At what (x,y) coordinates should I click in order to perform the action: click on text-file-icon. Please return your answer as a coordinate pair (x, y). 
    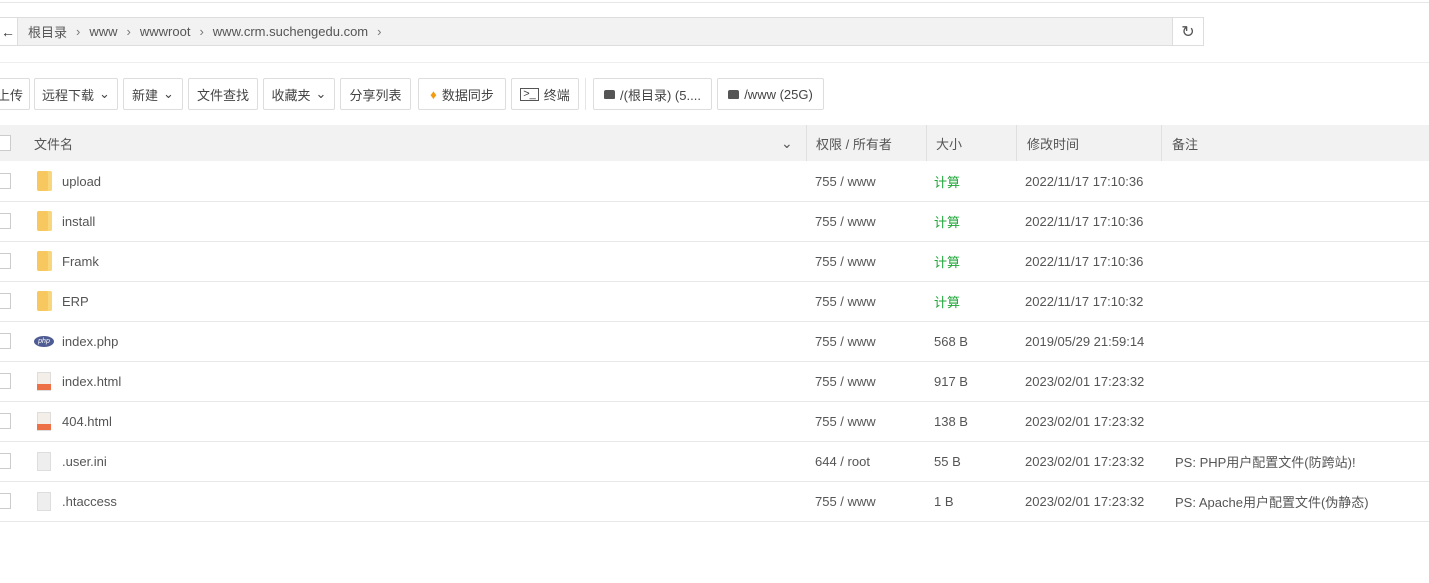
    Looking at the image, I should click on (44, 501).